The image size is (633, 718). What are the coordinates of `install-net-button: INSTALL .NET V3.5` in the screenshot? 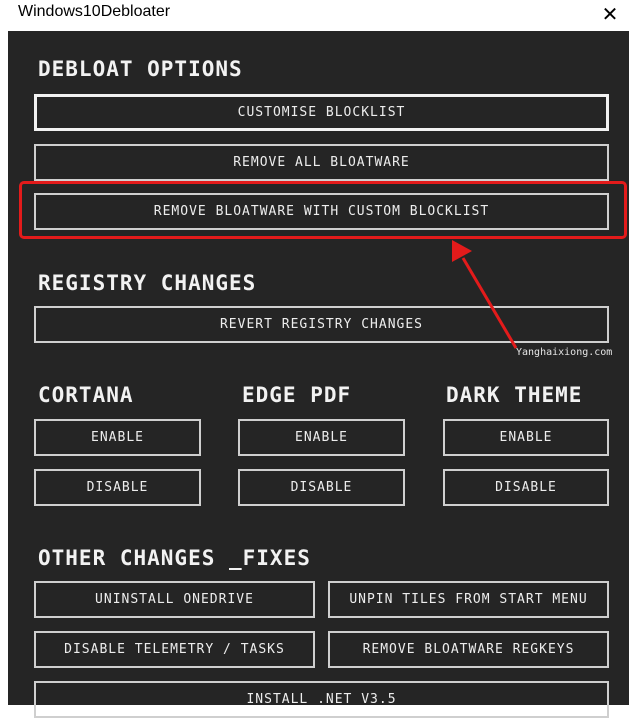 It's located at (321, 699).